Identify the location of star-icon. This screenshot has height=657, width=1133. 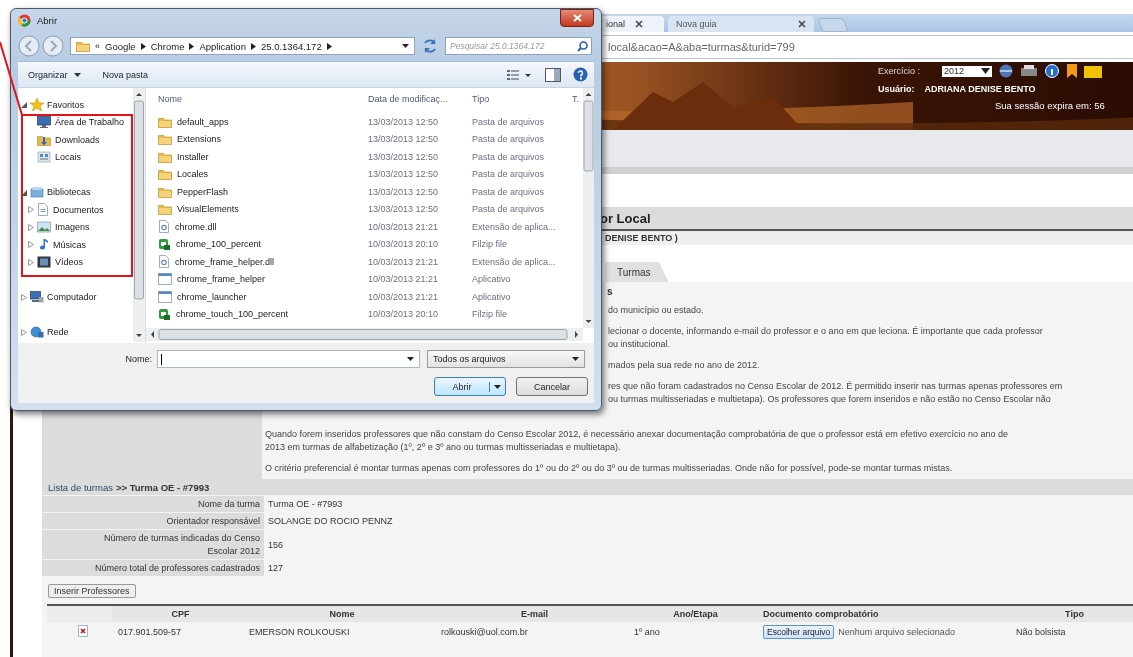
(37, 105).